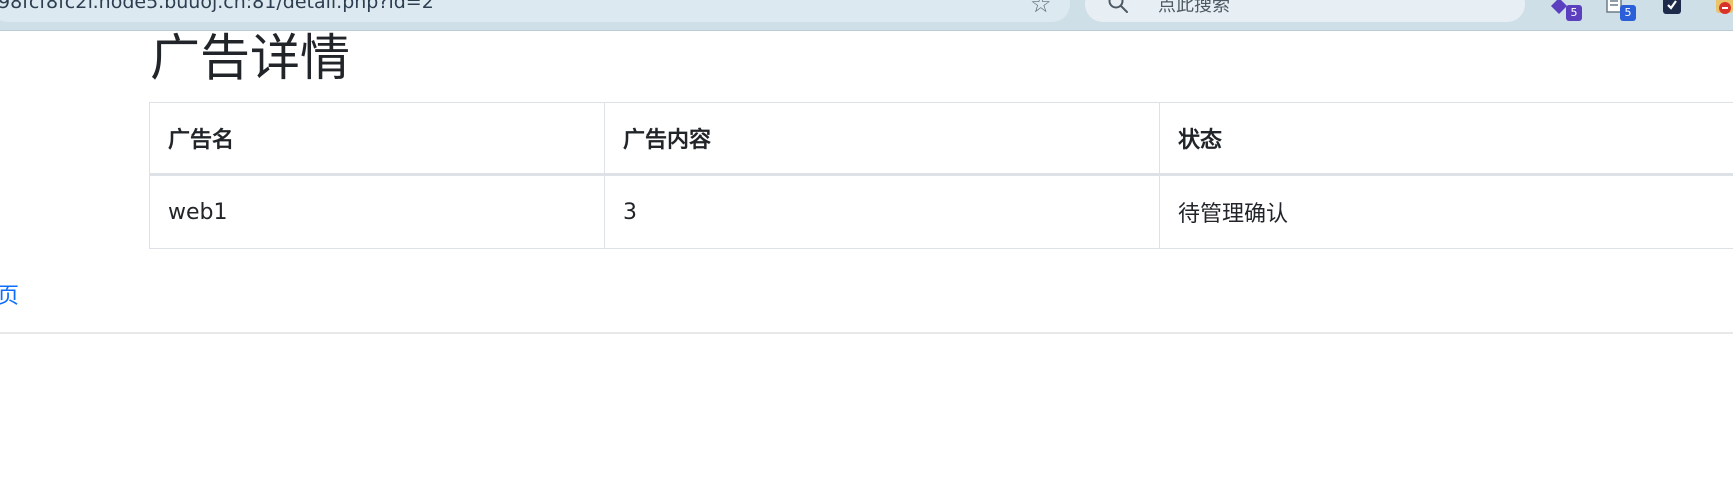  Describe the element at coordinates (1446, 139) in the screenshot. I see `header-status: 状态` at that location.